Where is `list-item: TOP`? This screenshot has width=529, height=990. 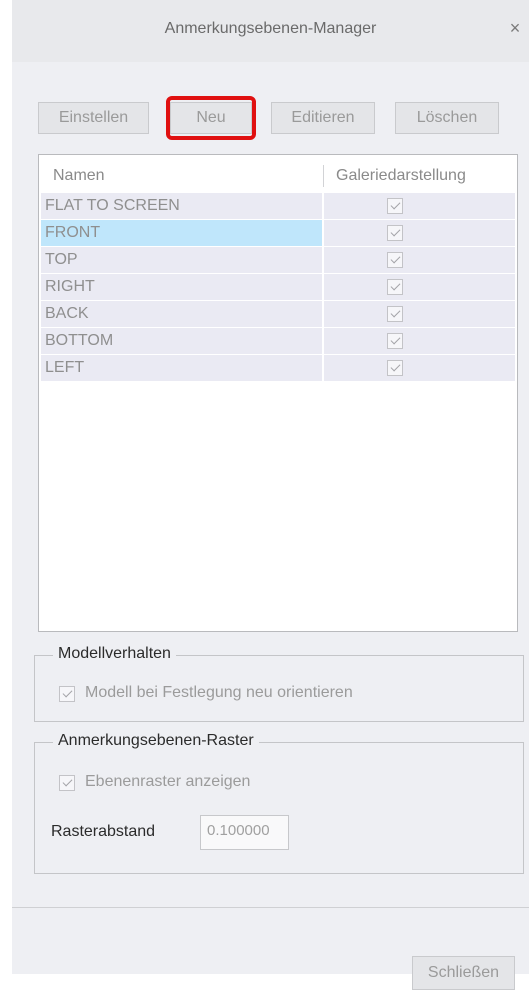
list-item: TOP is located at coordinates (278, 260).